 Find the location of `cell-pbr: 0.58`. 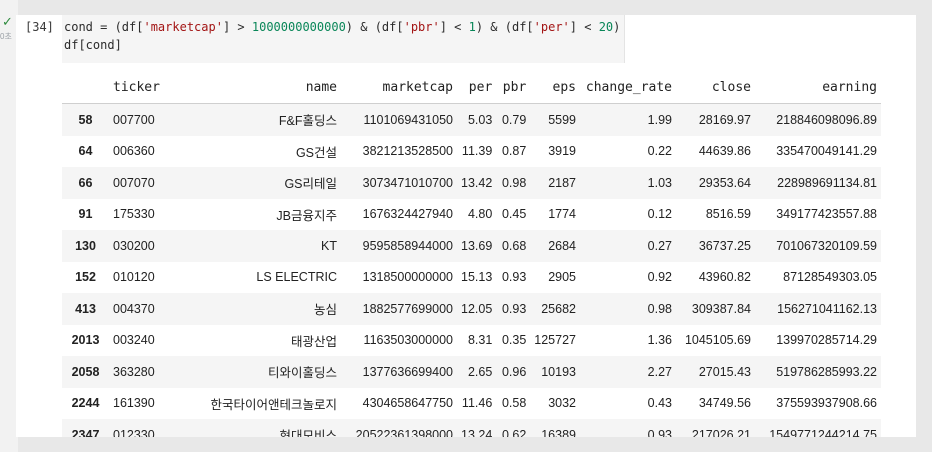

cell-pbr: 0.58 is located at coordinates (514, 403).